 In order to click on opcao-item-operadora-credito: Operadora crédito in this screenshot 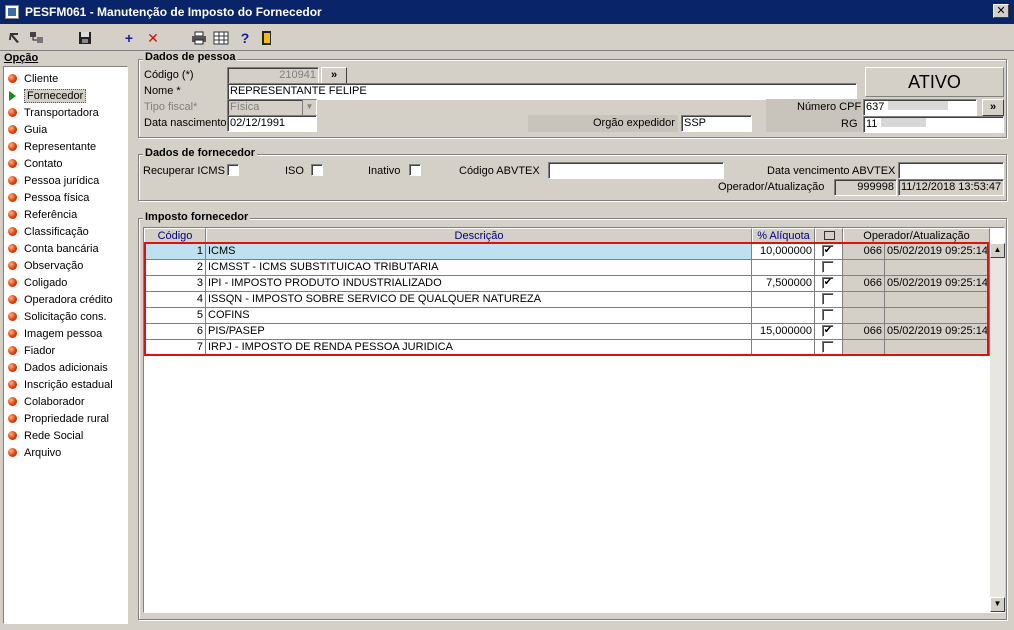, I will do `click(60, 299)`.